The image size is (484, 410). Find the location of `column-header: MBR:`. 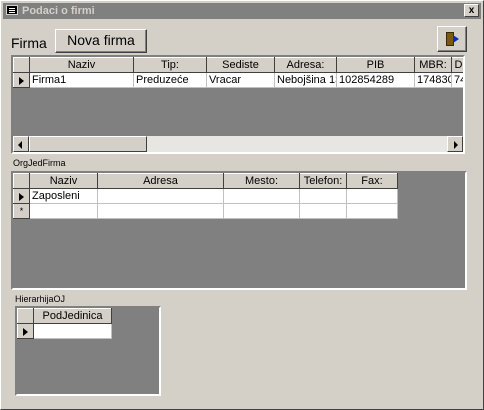

column-header: MBR: is located at coordinates (433, 65).